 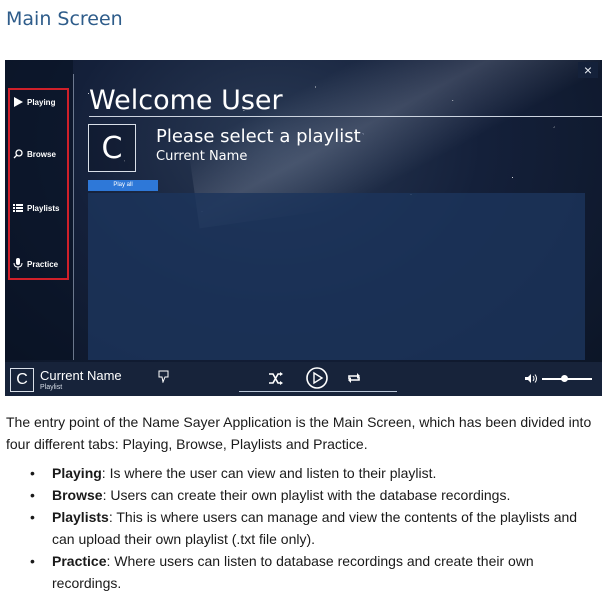 What do you see at coordinates (79, 561) in the screenshot?
I see `bullet-term: Practice` at bounding box center [79, 561].